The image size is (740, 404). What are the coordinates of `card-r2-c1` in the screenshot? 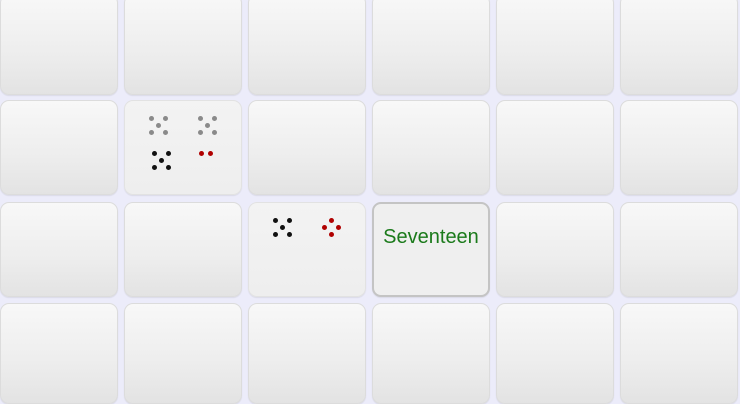 It's located at (183, 249).